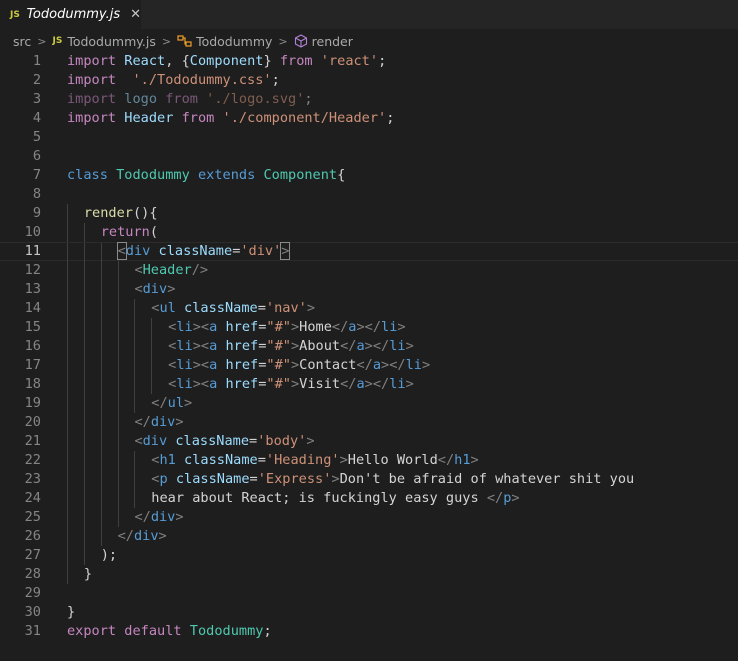 The image size is (738, 661). Describe the element at coordinates (369, 593) in the screenshot. I see `code-line: 29` at that location.